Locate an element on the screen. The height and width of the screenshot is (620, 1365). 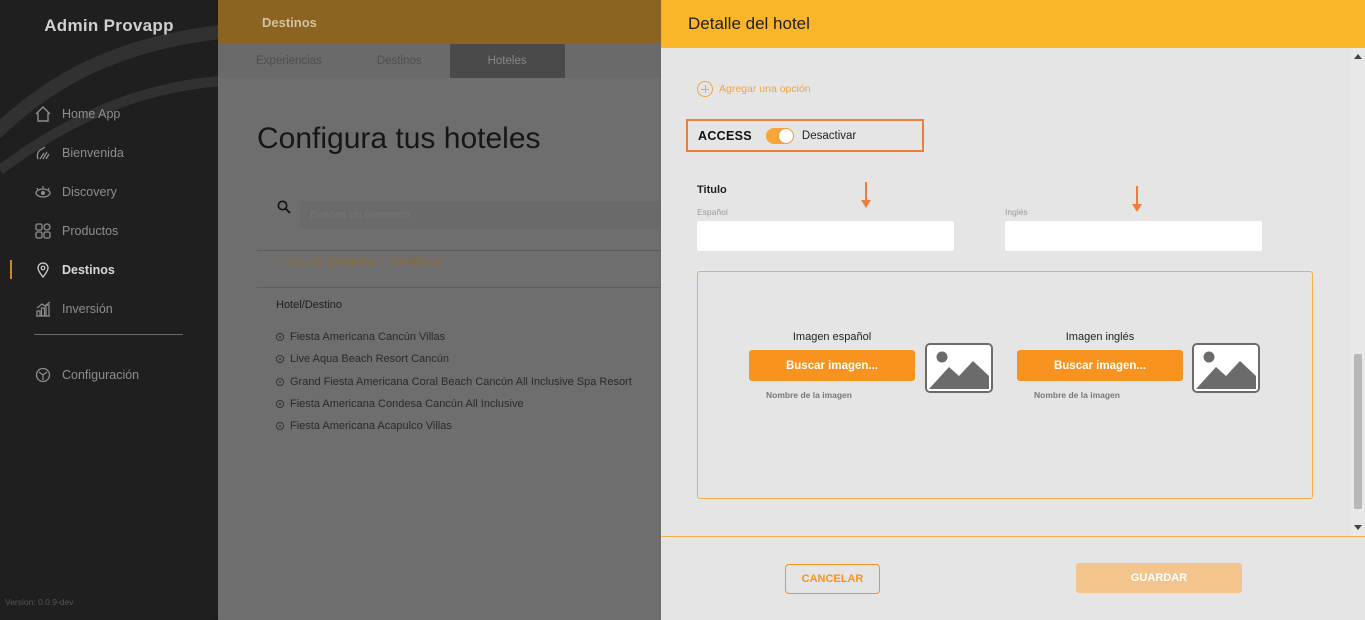
panel-title: Detalle del hotel is located at coordinates (749, 23).